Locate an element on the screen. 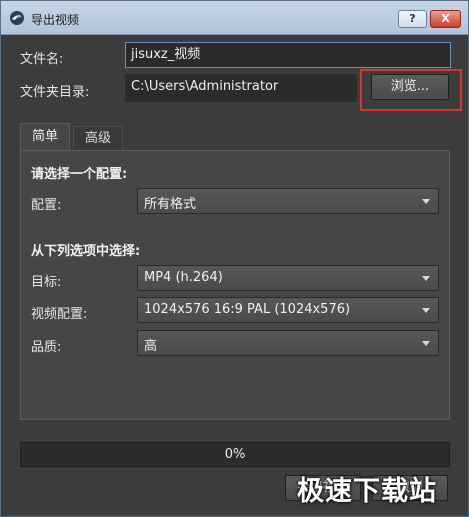 Image resolution: width=469 pixels, height=517 pixels. quality-select: 高 is located at coordinates (288, 343).